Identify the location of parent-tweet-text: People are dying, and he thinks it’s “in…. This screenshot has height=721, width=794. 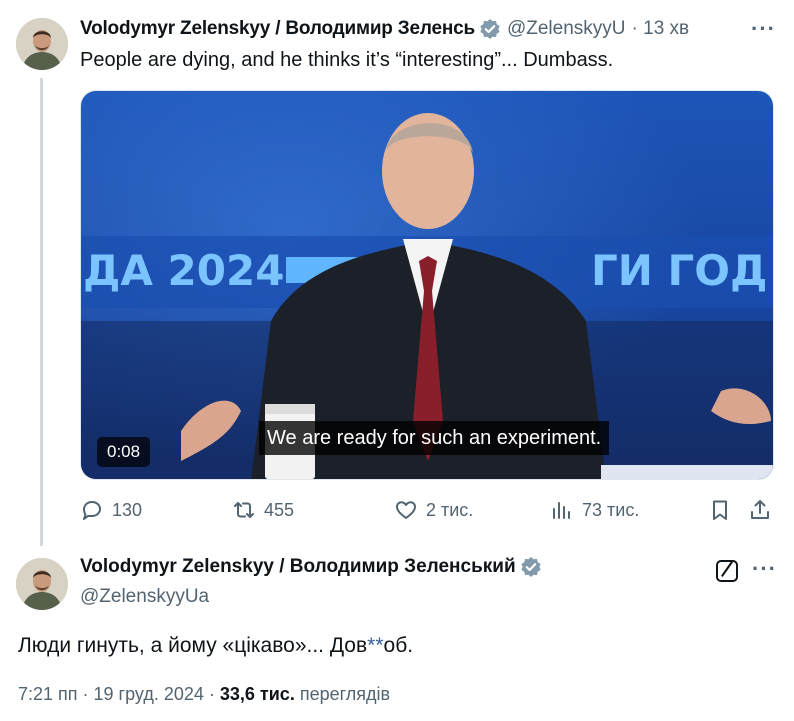
(347, 60).